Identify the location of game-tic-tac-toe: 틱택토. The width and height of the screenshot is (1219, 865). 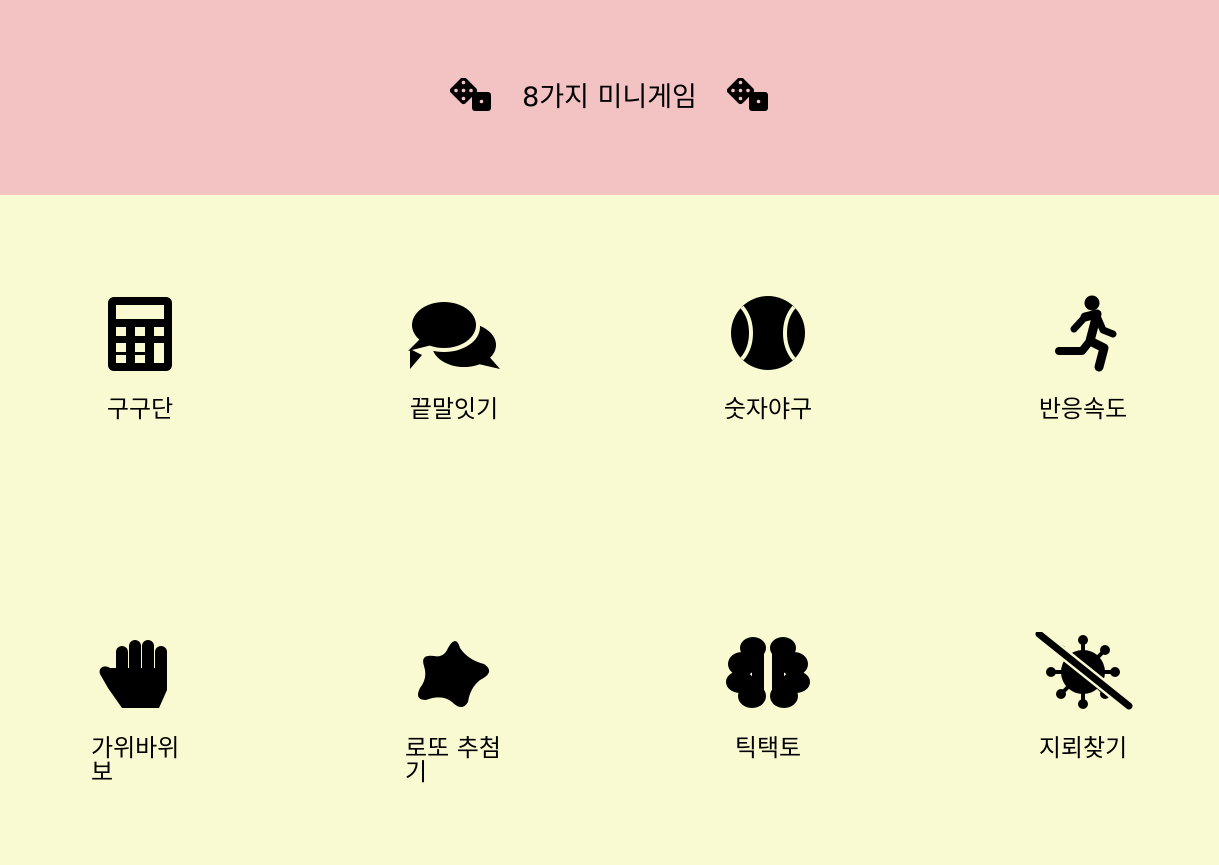
(768, 696).